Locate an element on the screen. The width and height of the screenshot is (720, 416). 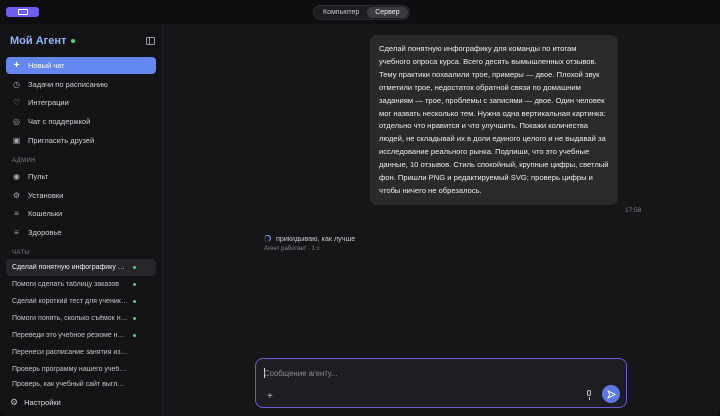
chat-item: Проверь программу нашего учебного курса is located at coordinates (81, 369).